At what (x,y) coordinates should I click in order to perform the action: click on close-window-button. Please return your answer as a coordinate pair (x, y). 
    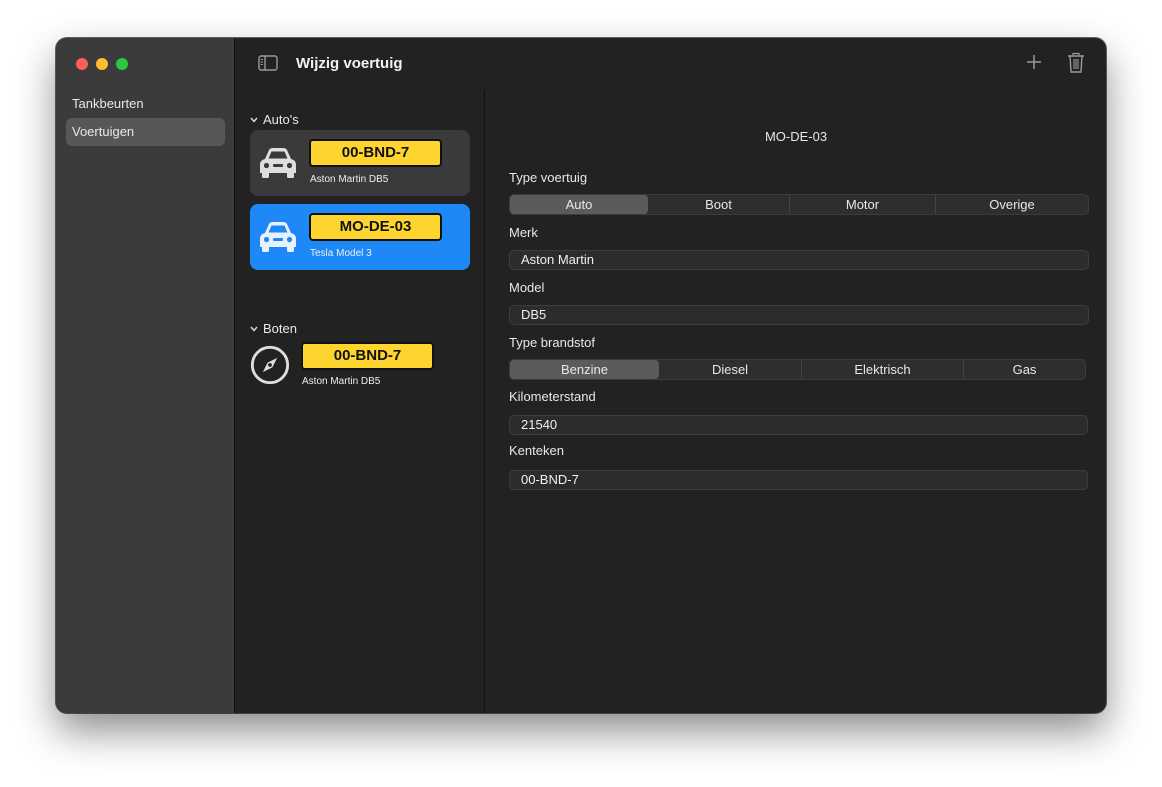
    Looking at the image, I should click on (82, 64).